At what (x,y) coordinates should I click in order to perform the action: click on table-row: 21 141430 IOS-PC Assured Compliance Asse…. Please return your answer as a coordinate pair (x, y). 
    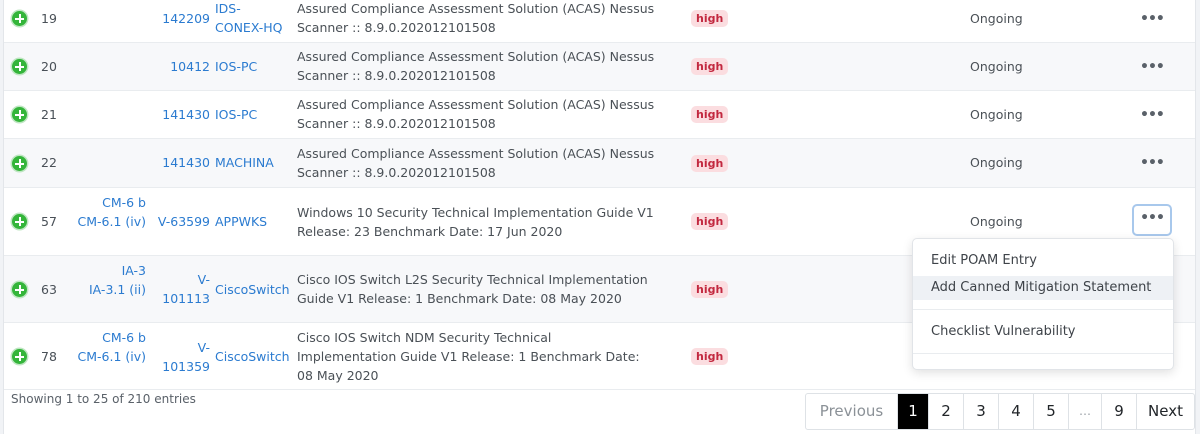
    Looking at the image, I should click on (599, 115).